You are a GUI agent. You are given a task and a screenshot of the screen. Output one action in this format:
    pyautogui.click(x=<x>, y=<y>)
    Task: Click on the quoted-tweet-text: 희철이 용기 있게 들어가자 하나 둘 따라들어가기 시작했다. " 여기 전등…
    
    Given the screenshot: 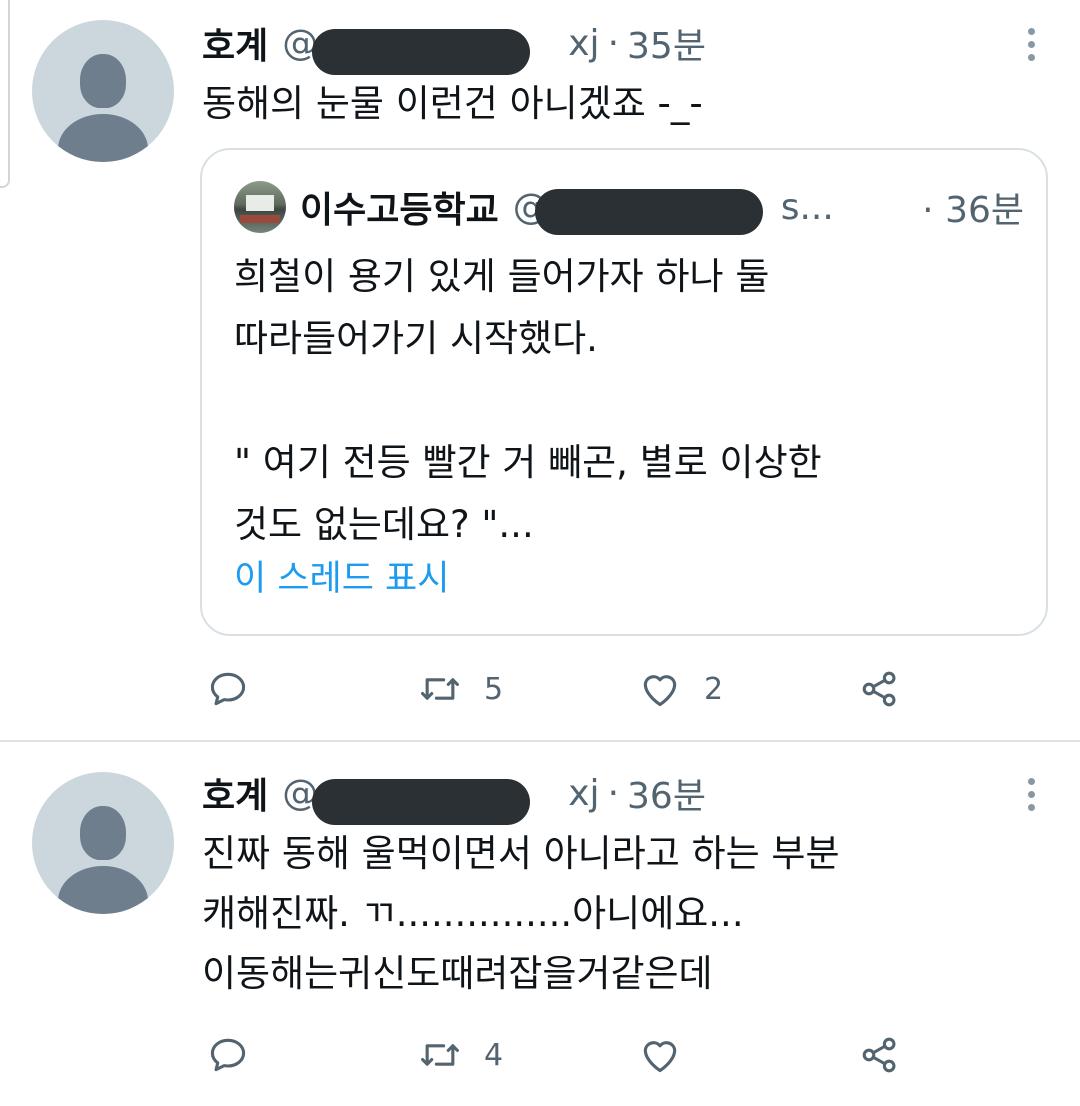 What is the action you would take?
    pyautogui.click(x=528, y=400)
    